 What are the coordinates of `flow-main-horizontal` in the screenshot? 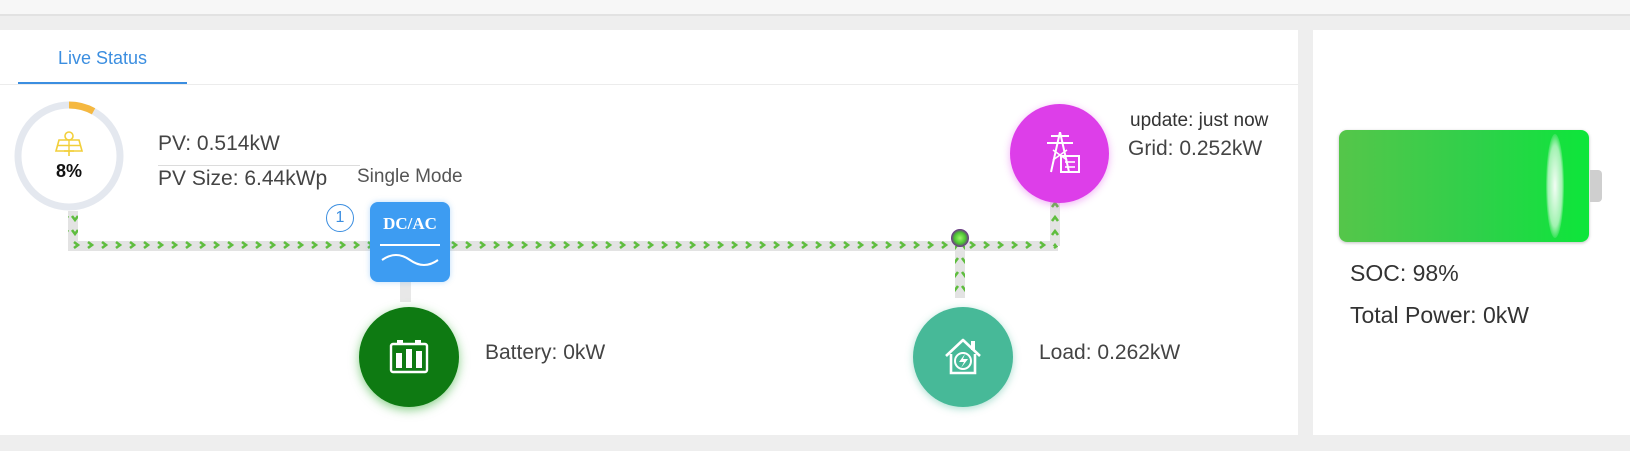 It's located at (563, 246).